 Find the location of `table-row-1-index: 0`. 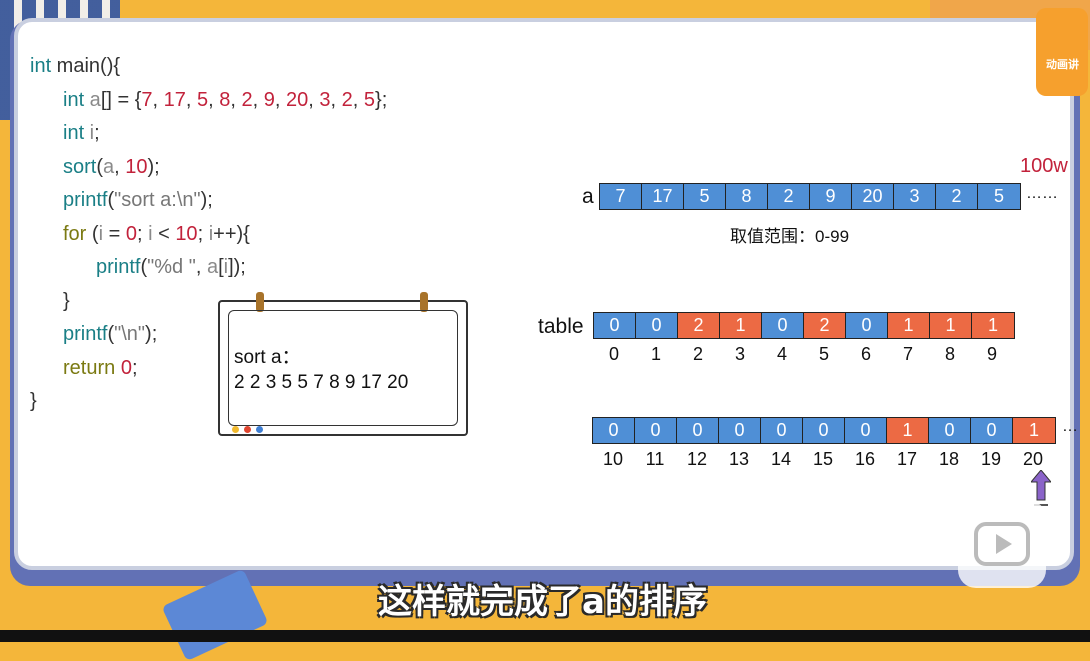

table-row-1-index: 0 is located at coordinates (613, 354).